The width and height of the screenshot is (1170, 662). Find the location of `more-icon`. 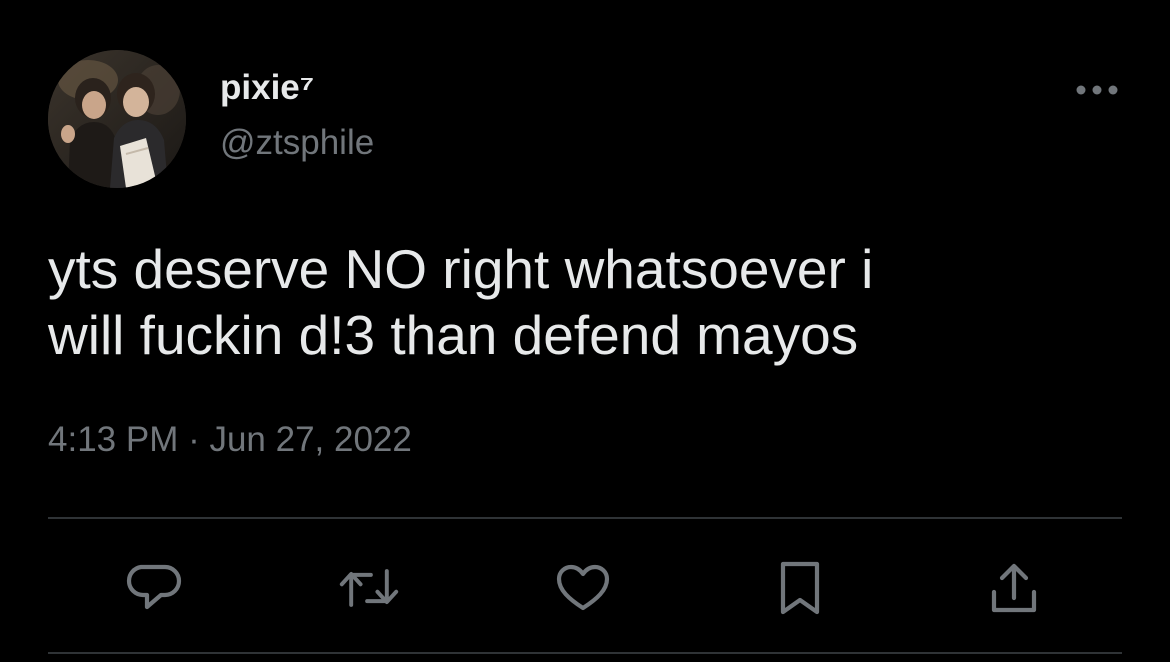

more-icon is located at coordinates (1097, 90).